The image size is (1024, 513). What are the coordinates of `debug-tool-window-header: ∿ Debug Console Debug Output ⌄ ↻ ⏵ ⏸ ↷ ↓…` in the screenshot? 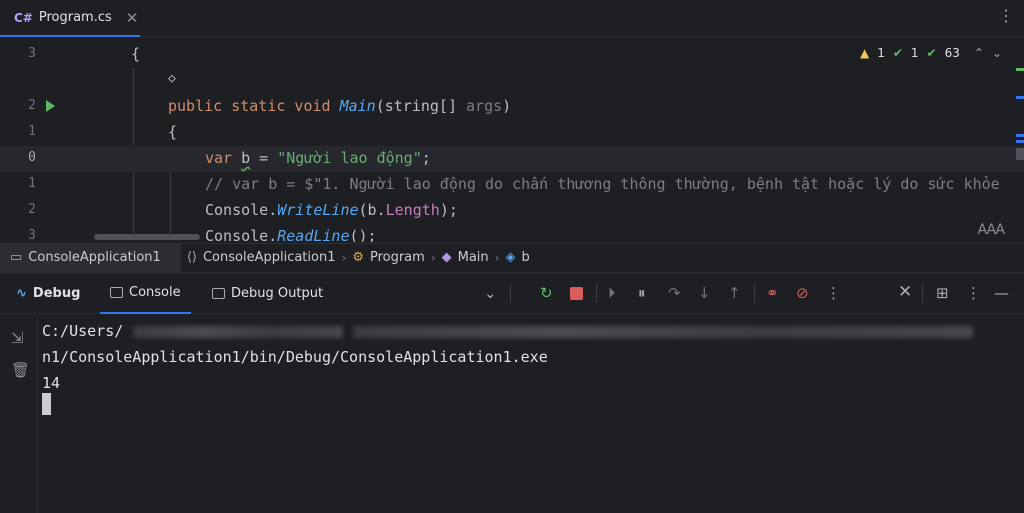 It's located at (512, 293).